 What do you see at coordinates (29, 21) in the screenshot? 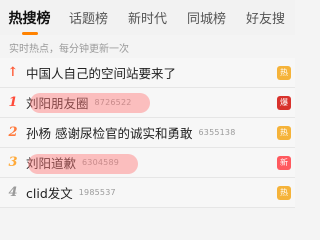
I see `tab-hot-search: 热搜榜` at bounding box center [29, 21].